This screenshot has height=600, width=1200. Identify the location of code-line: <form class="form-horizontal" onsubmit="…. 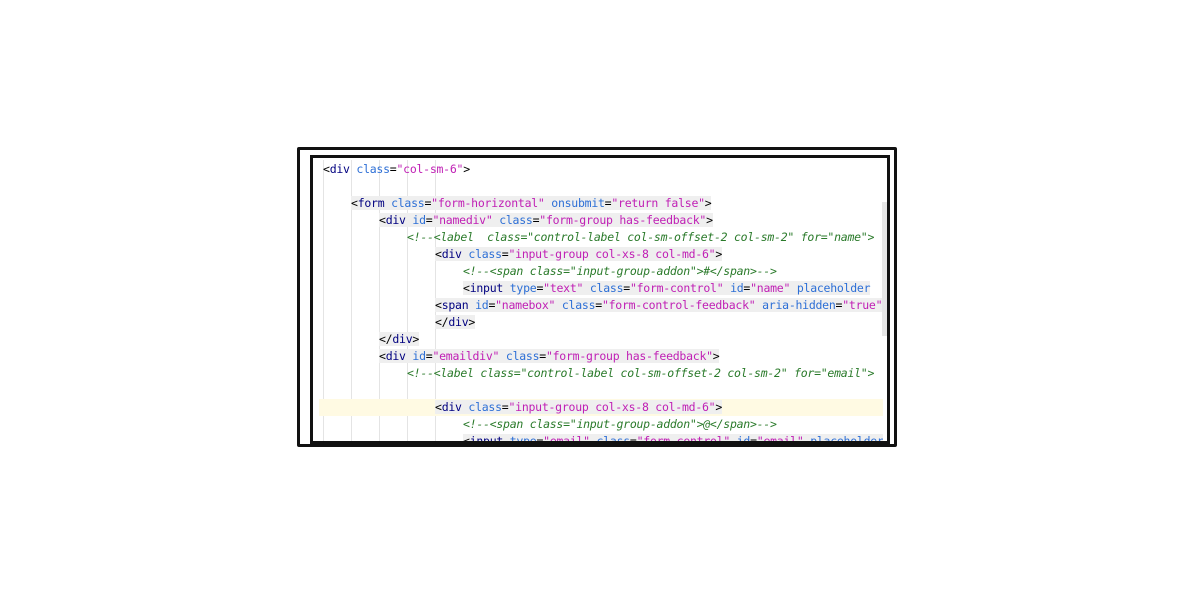
(601, 203).